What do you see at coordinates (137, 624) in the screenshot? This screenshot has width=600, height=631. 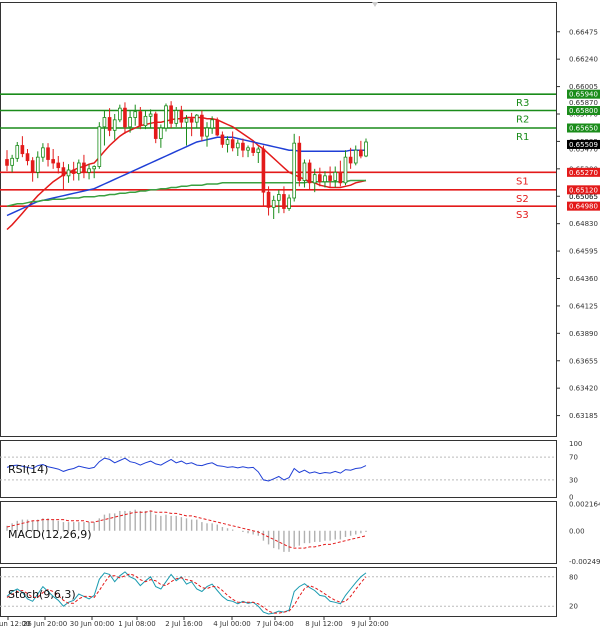 I see `time-tick-label: 1 Jul 08:00` at bounding box center [137, 624].